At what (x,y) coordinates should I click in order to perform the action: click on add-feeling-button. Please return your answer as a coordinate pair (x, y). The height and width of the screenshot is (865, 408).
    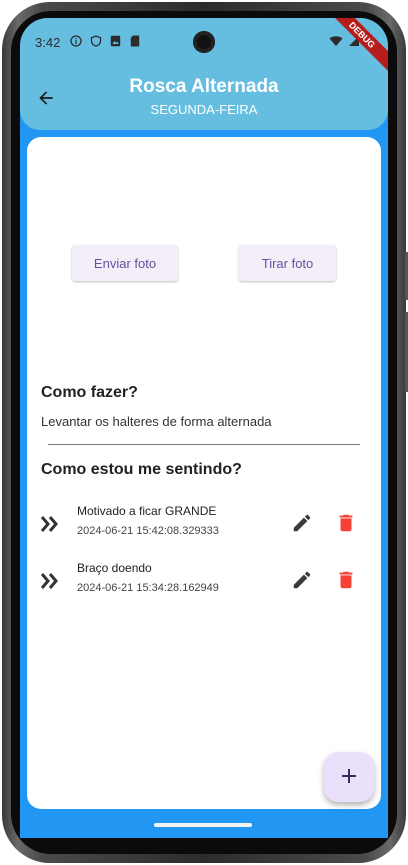
    Looking at the image, I should click on (349, 777).